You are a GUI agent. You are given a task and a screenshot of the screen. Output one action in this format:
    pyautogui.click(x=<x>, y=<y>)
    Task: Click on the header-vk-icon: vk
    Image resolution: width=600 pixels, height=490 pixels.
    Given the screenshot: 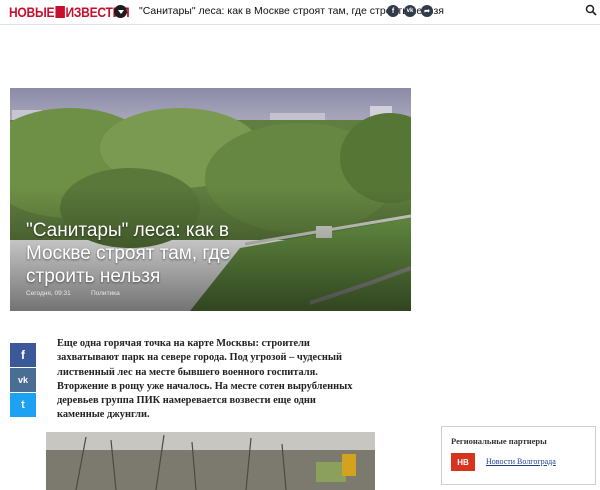 What is the action you would take?
    pyautogui.click(x=410, y=11)
    